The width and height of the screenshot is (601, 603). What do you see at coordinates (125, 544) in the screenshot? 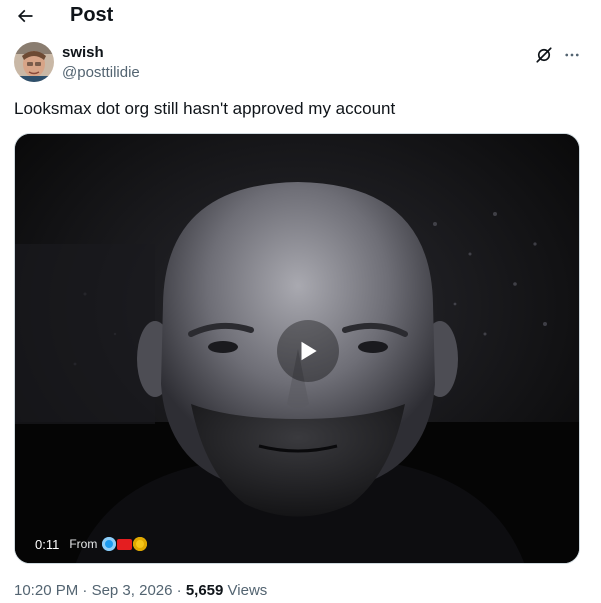
I see `flag-icon` at bounding box center [125, 544].